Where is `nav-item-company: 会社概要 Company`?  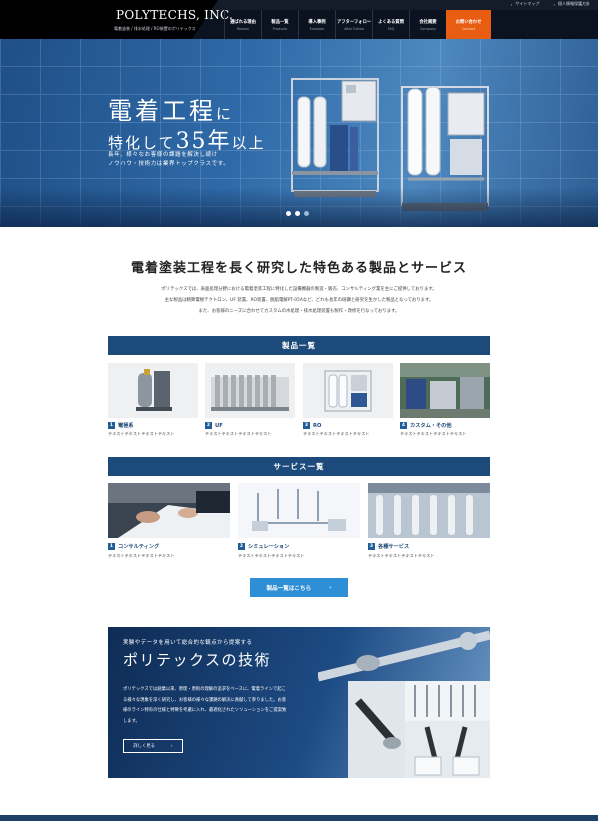
nav-item-company: 会社概要 Company is located at coordinates (427, 24).